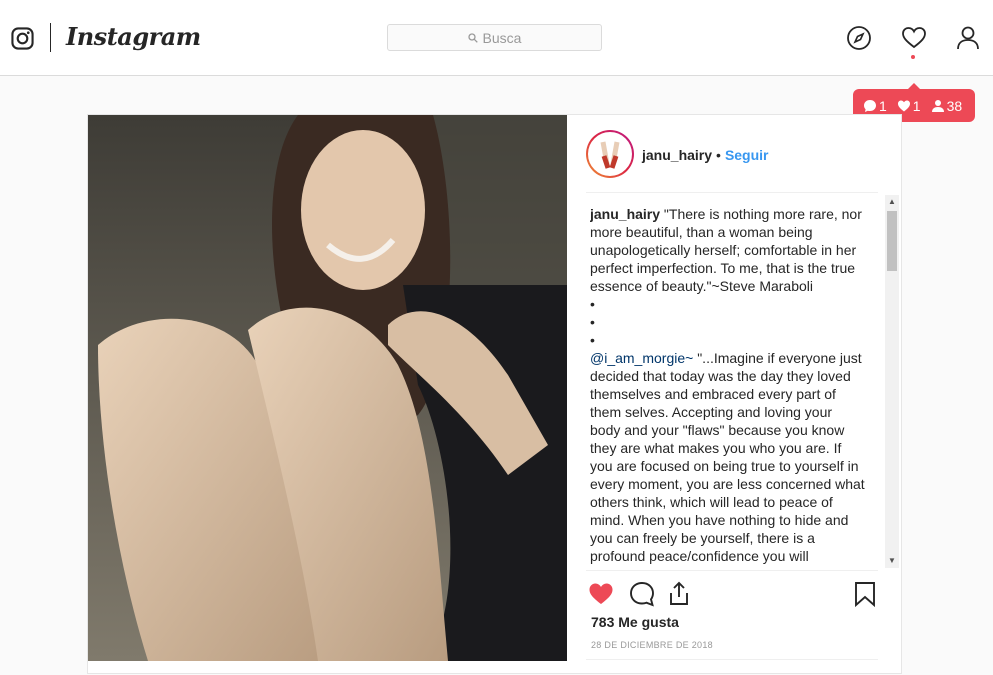 The width and height of the screenshot is (993, 675). I want to click on like-heart-filled-icon, so click(601, 594).